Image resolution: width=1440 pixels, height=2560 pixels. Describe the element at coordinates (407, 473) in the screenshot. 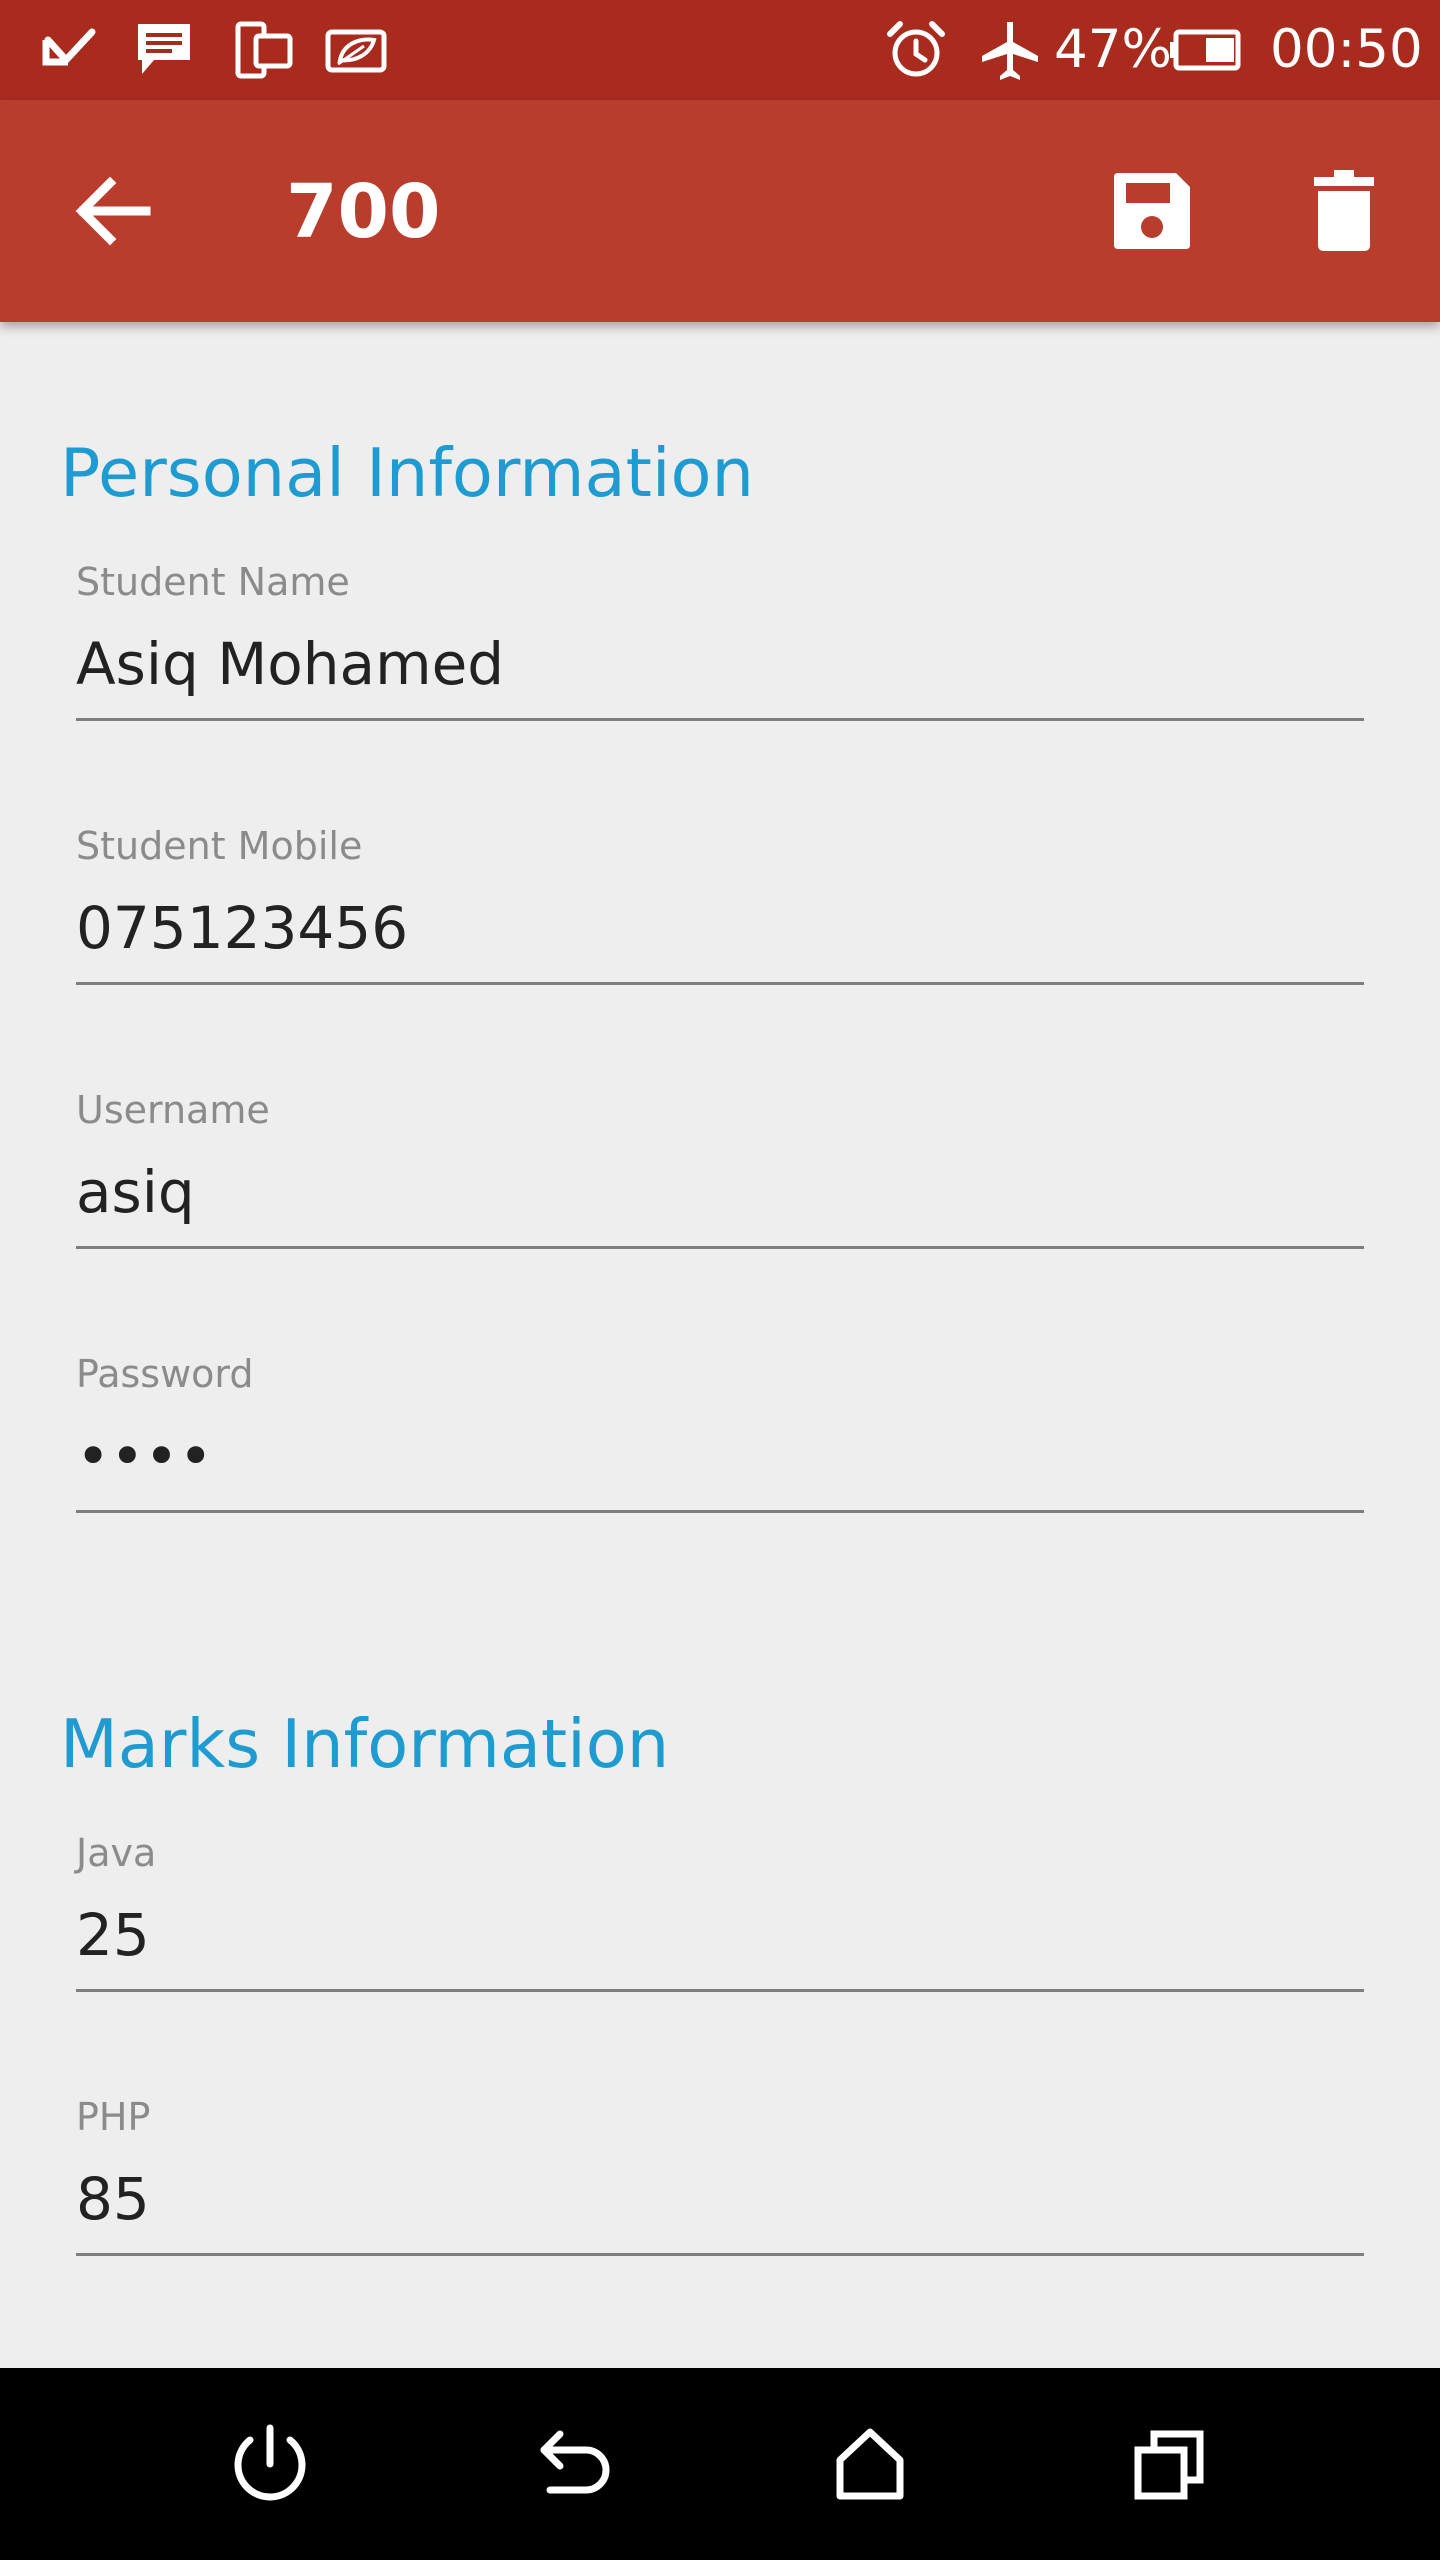

I see `personal-information-title: Personal Information` at that location.